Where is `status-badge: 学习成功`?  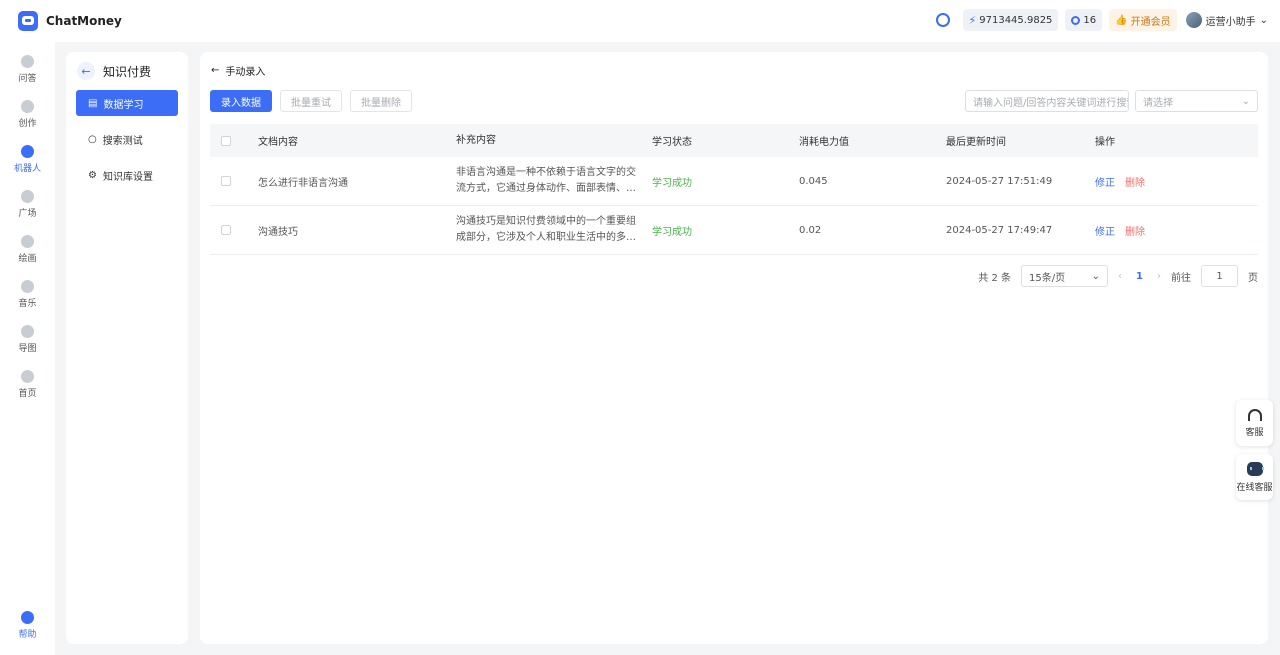 status-badge: 学习成功 is located at coordinates (672, 232).